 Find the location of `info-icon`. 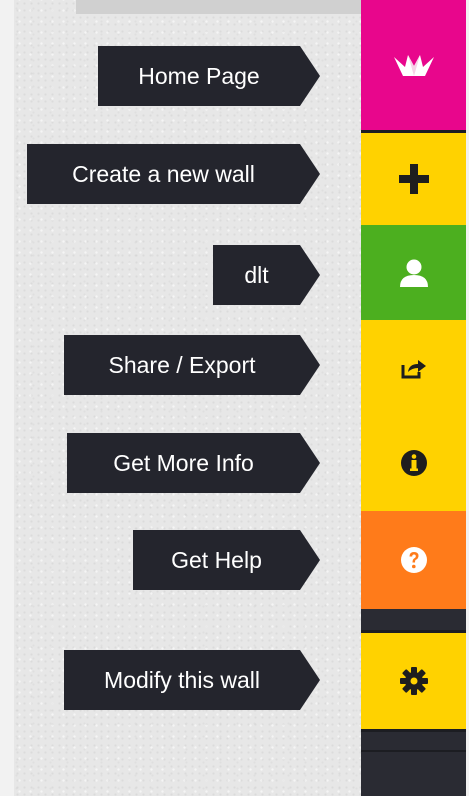

info-icon is located at coordinates (413, 463).